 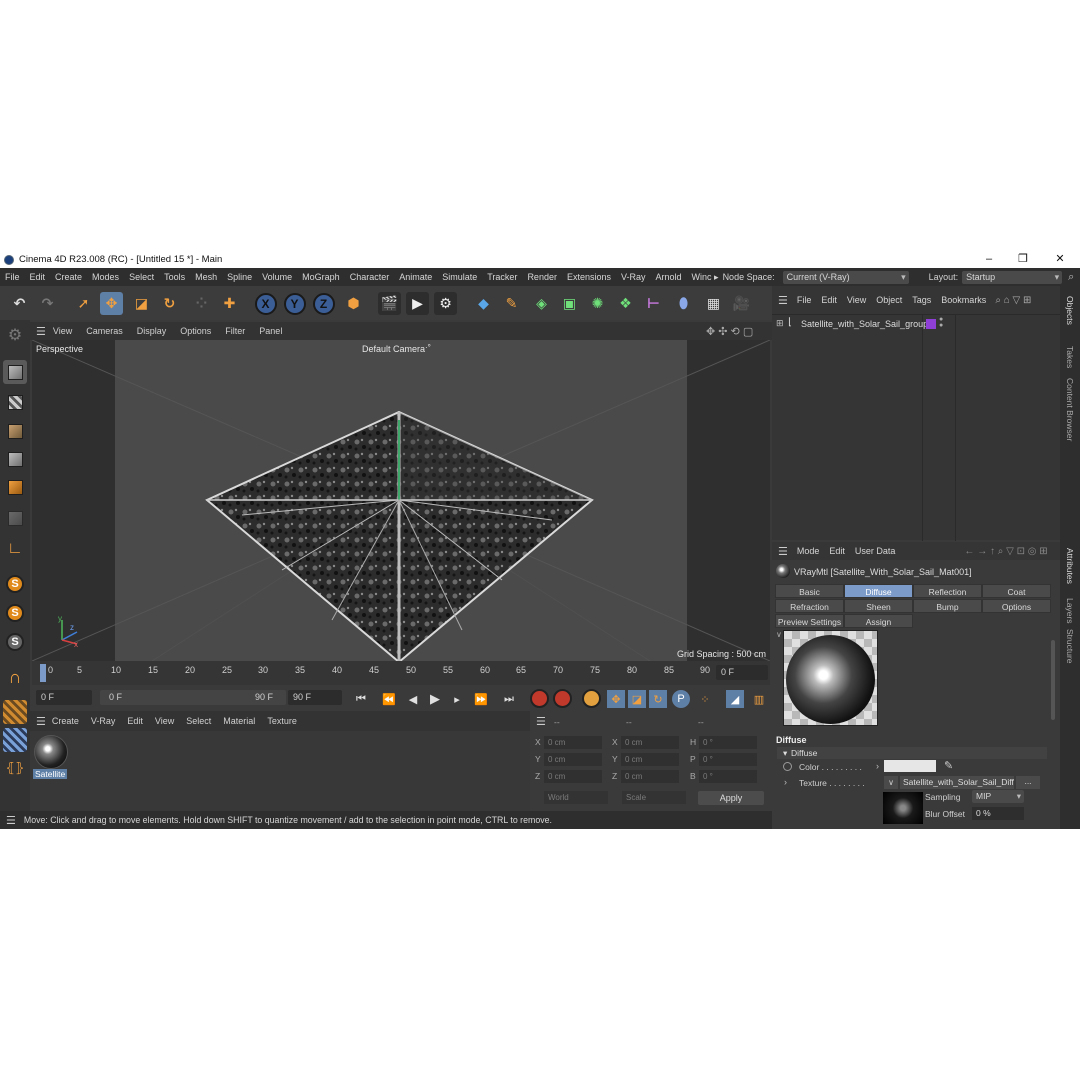 I want to click on material-menu-create: Create, so click(x=65, y=721).